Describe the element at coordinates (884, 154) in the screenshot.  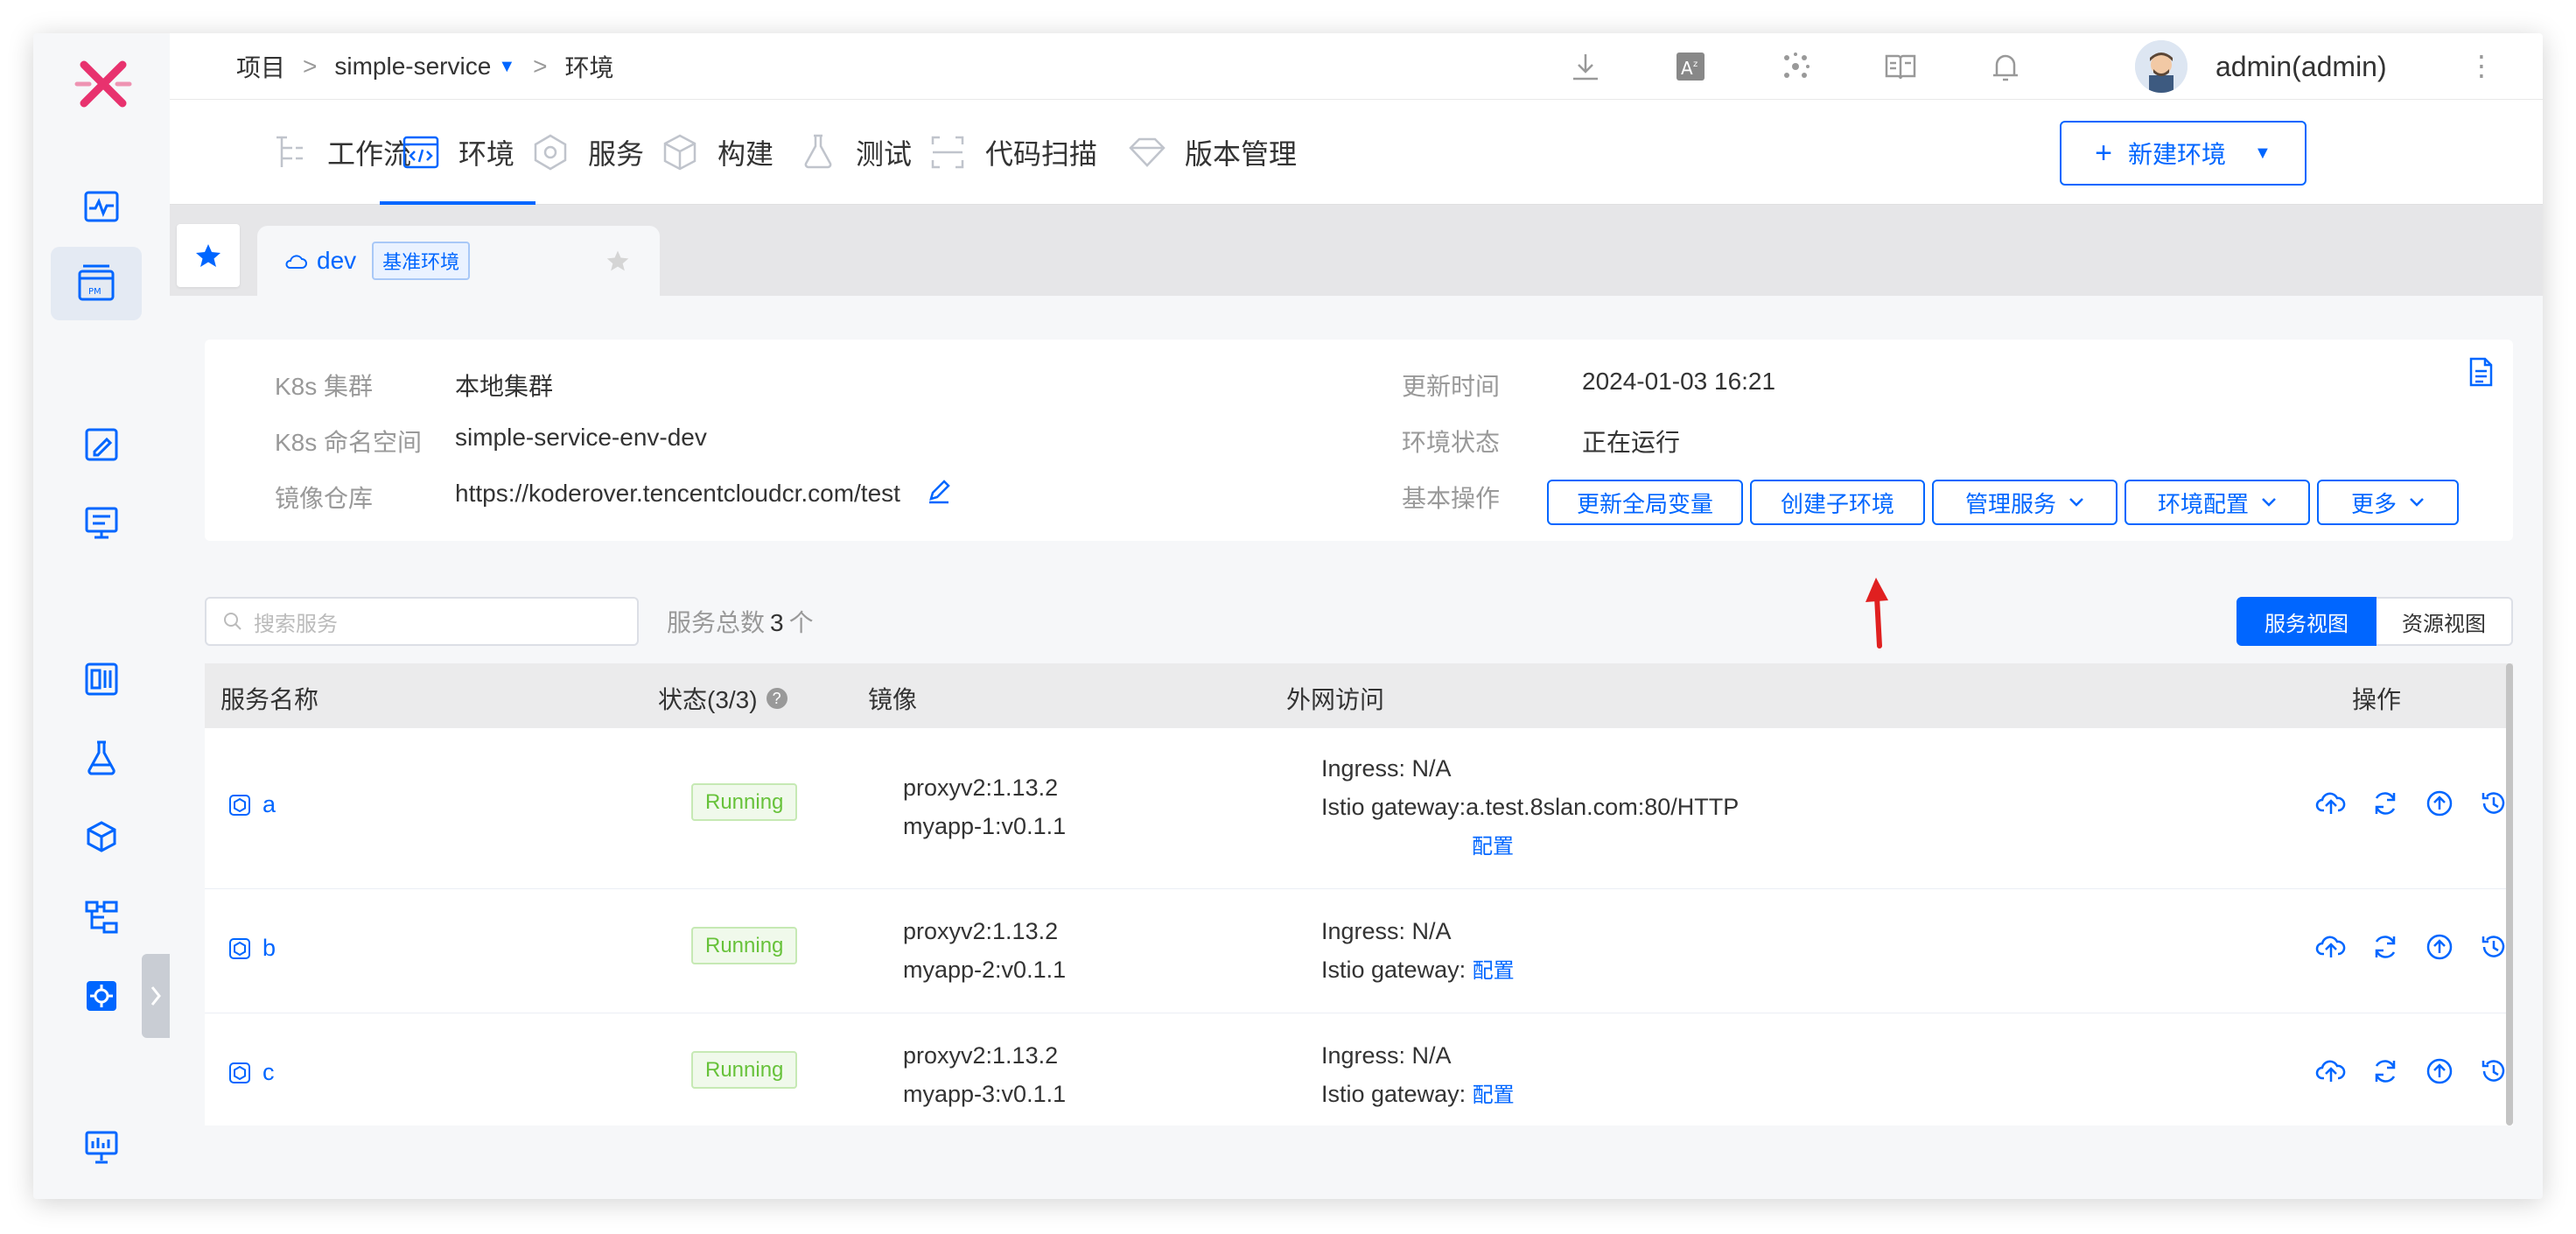
I see `tab-test-label: 测试` at that location.